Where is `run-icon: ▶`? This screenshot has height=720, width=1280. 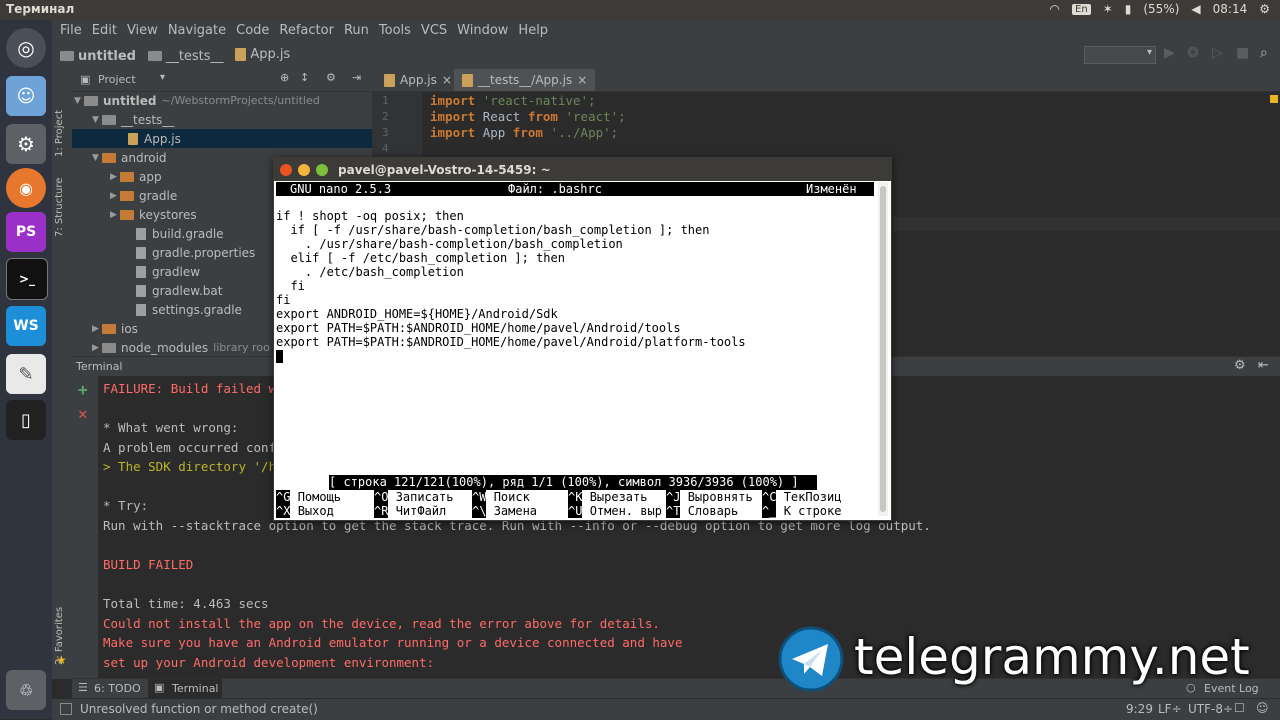 run-icon: ▶ is located at coordinates (1169, 53).